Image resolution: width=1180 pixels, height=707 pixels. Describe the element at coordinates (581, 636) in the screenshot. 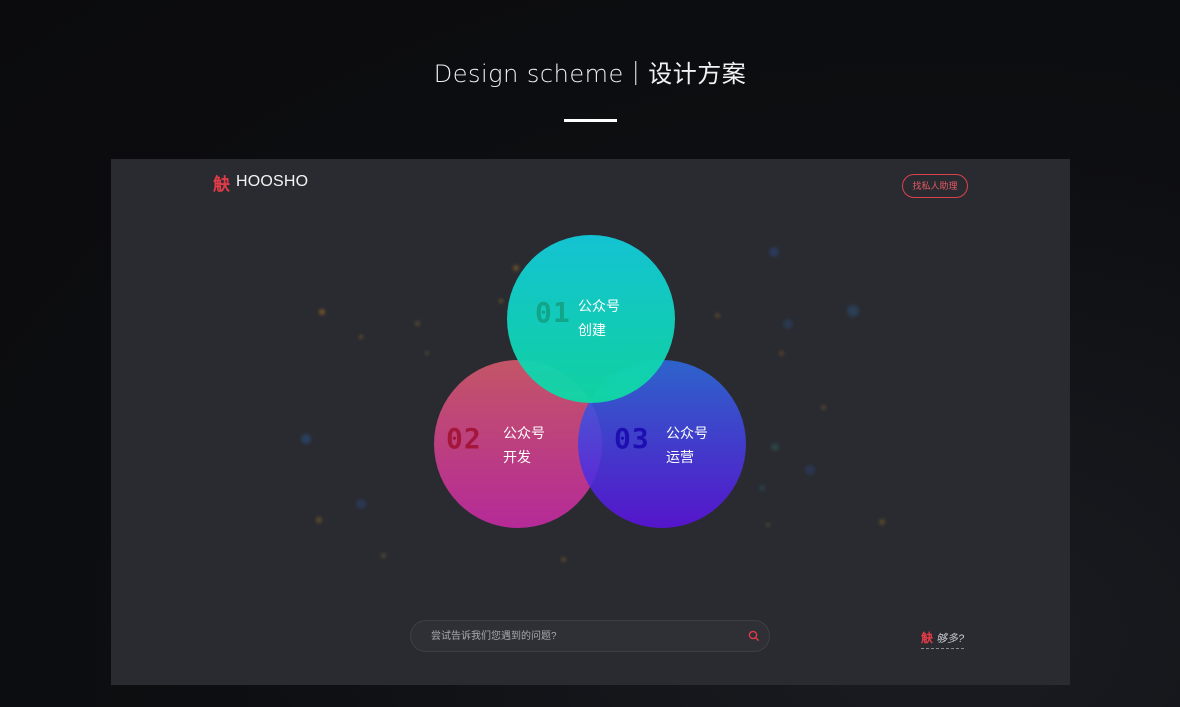

I see `search-input` at that location.